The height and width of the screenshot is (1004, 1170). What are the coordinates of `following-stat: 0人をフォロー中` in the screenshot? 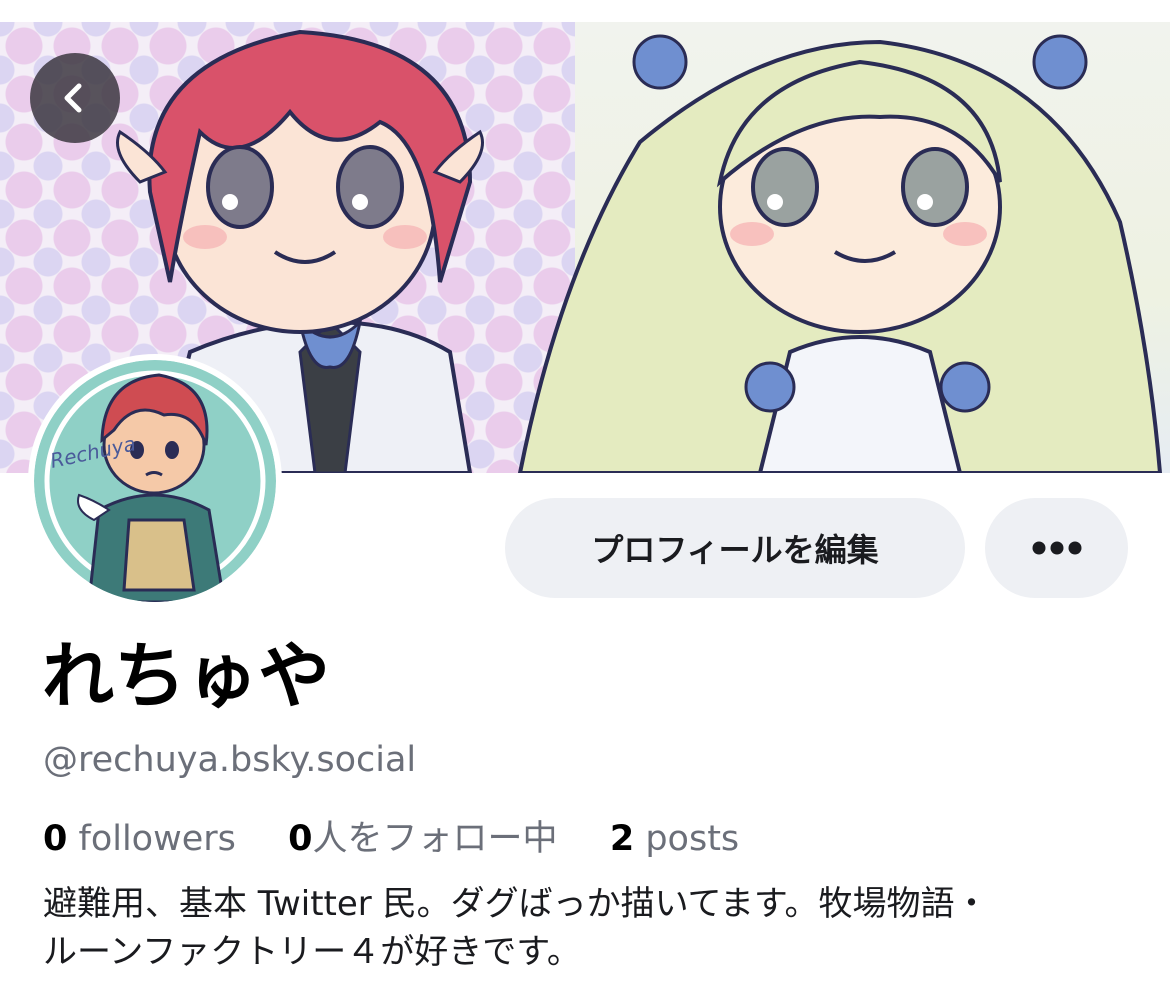 It's located at (423, 839).